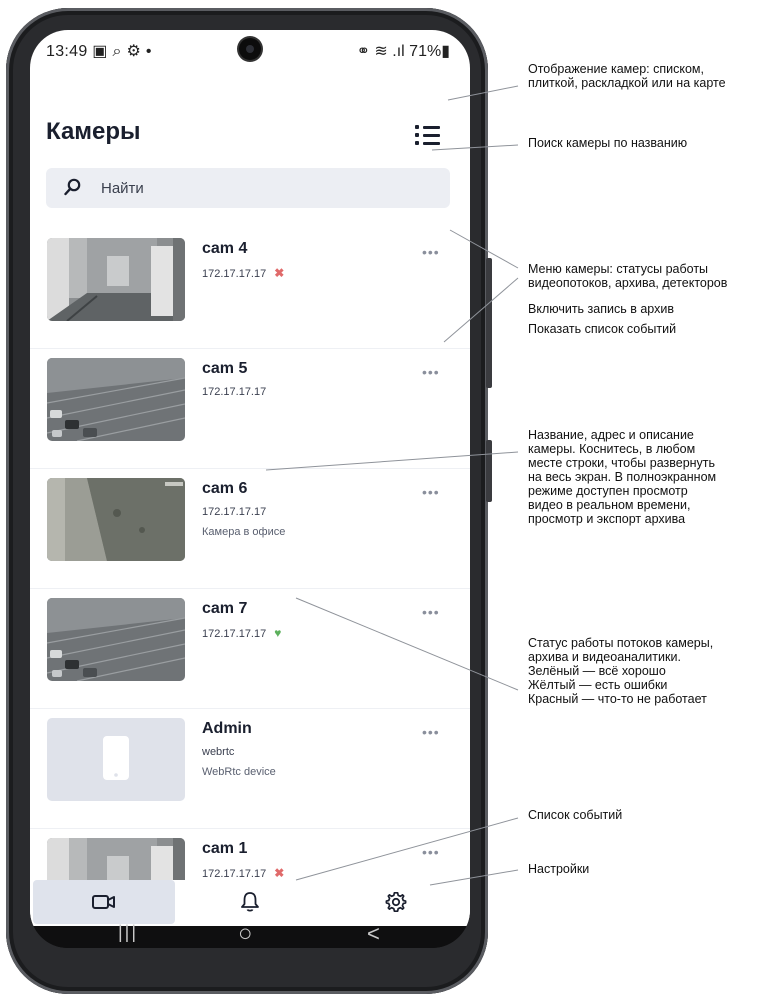 Image resolution: width=781 pixels, height=998 pixels. I want to click on search-icon, so click(72, 187).